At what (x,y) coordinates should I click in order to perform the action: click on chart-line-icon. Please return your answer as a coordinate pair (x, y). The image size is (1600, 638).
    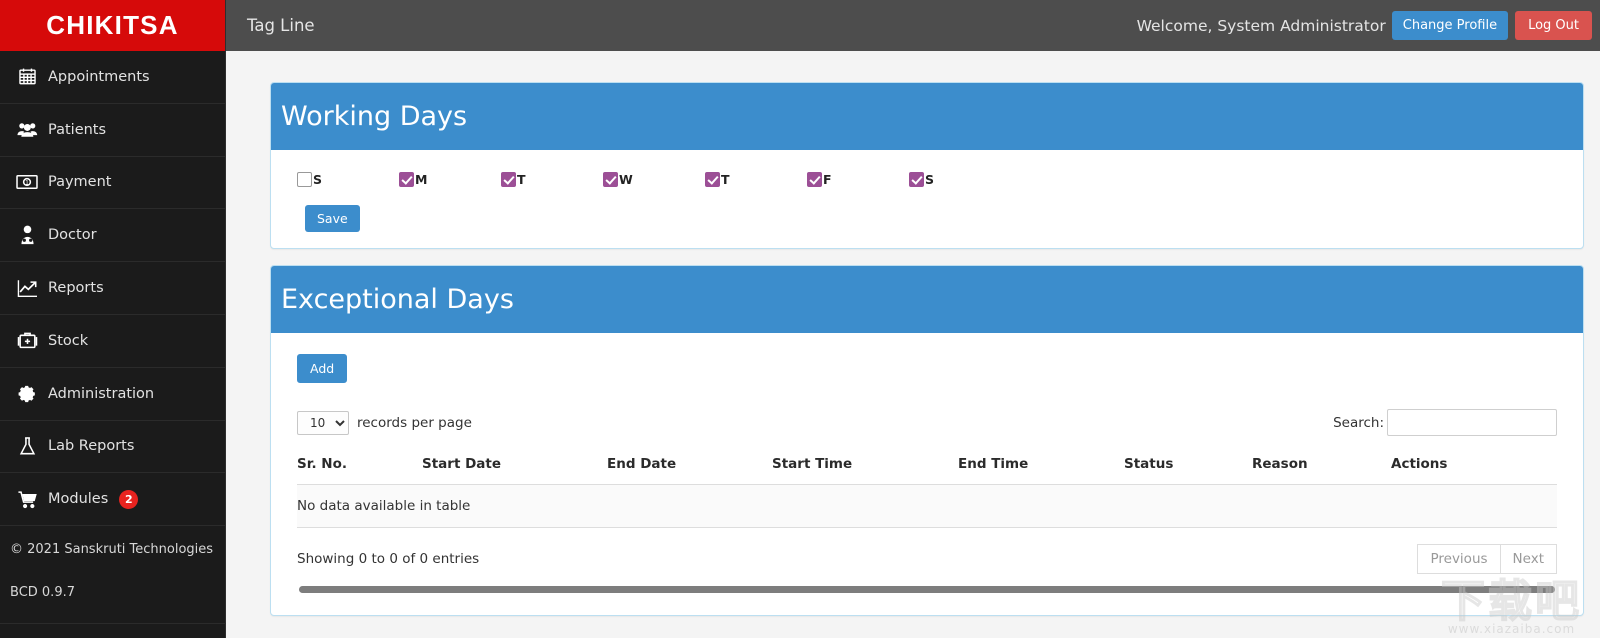
    Looking at the image, I should click on (27, 288).